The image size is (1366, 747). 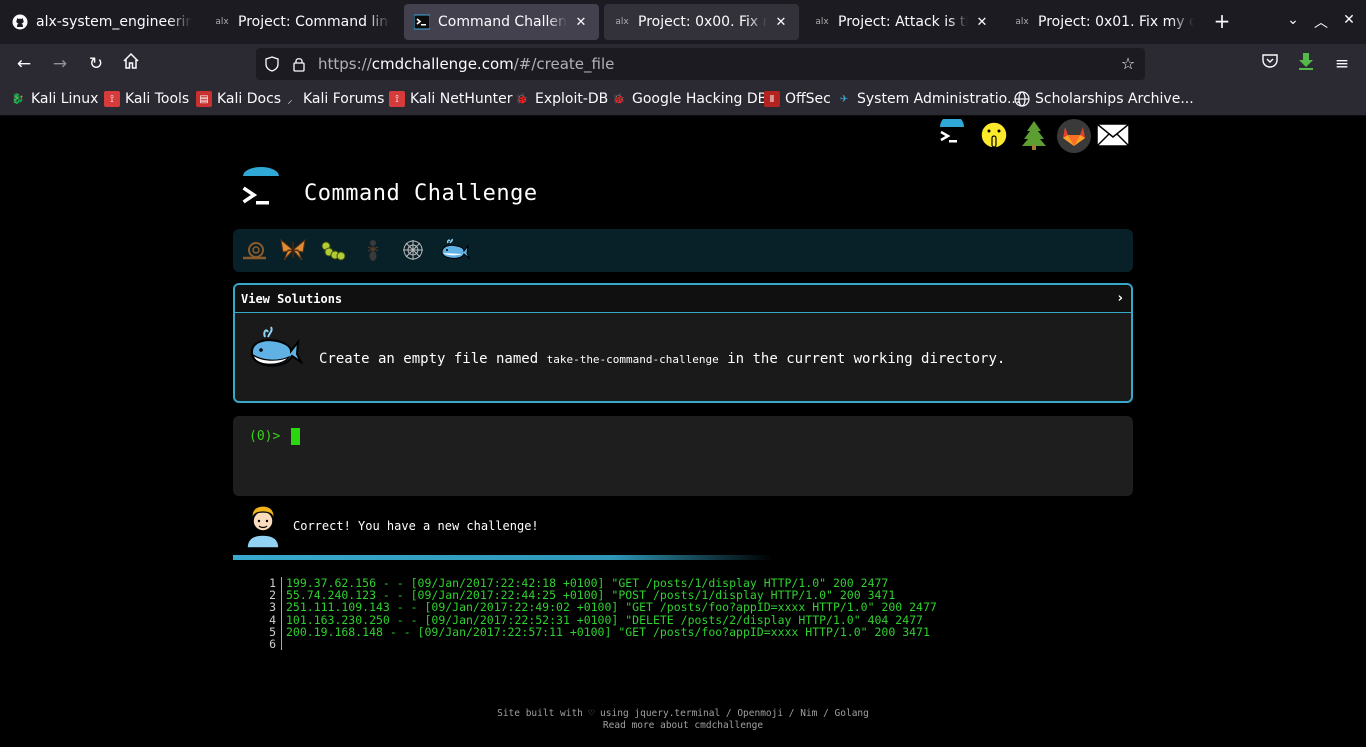 What do you see at coordinates (263, 526) in the screenshot?
I see `person-avatar-icon` at bounding box center [263, 526].